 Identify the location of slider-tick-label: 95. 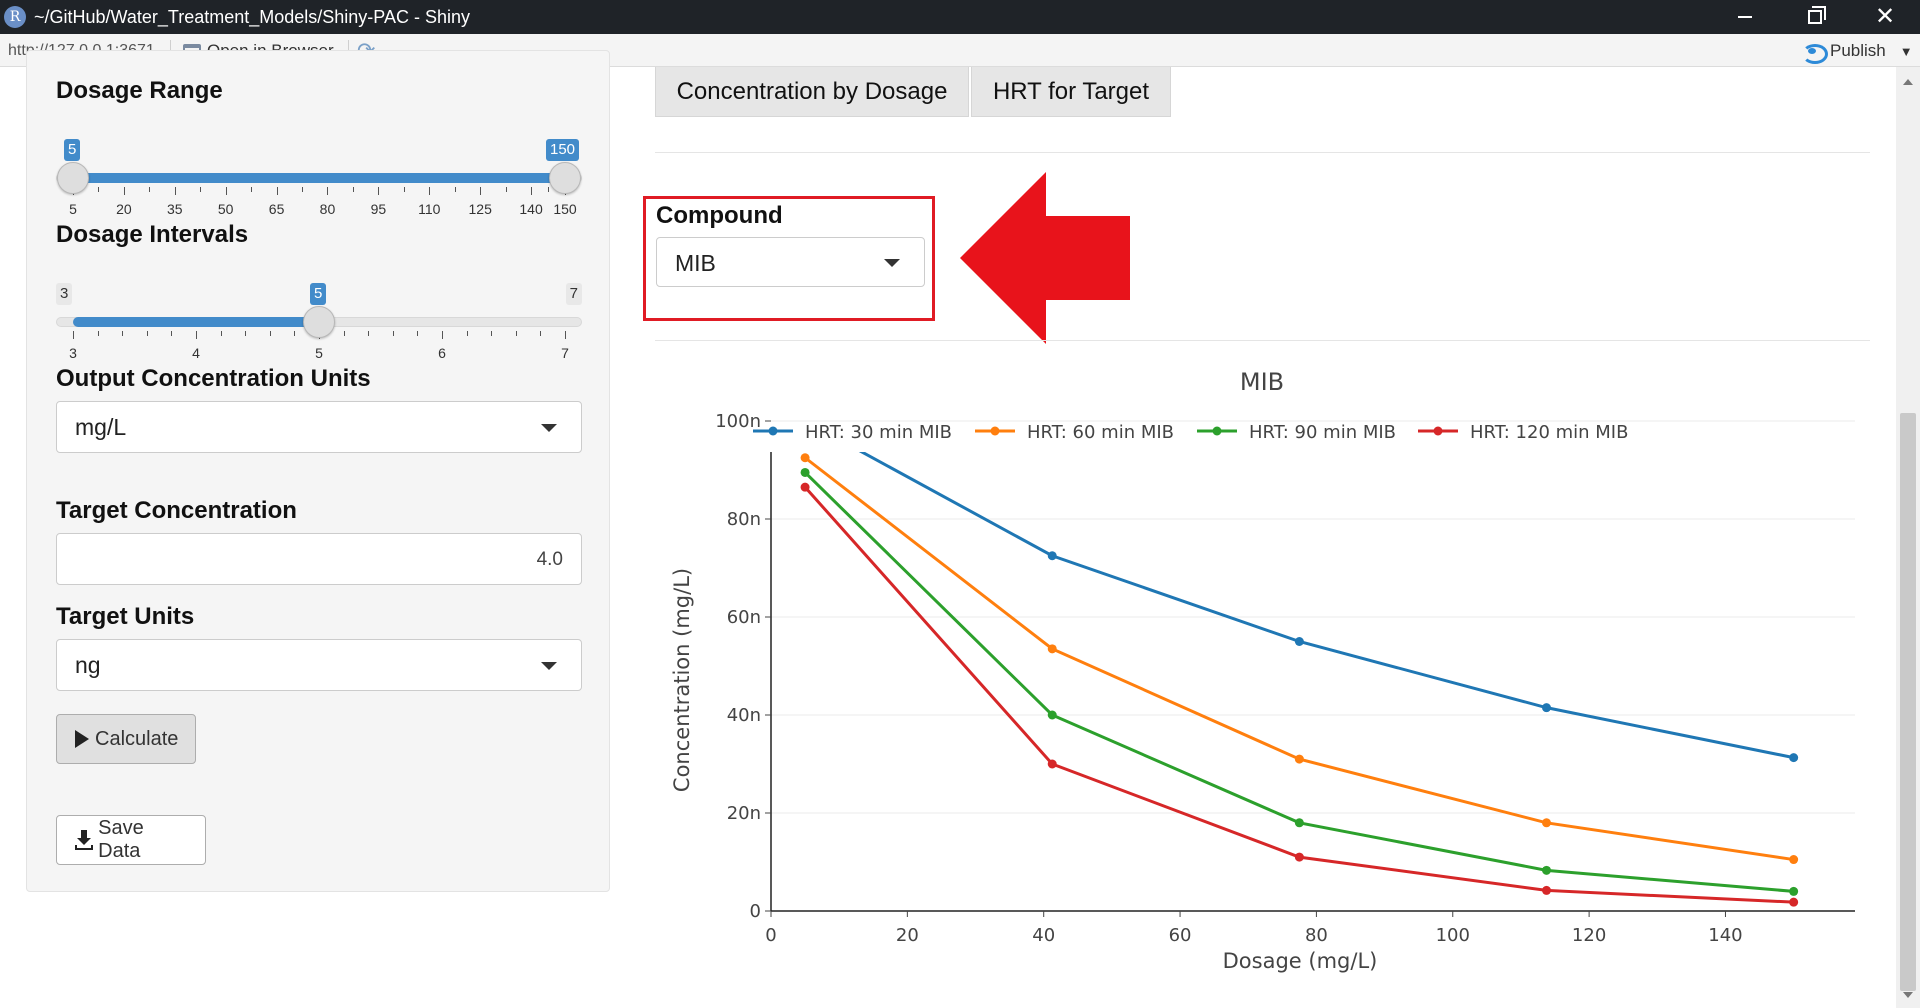
(378, 209).